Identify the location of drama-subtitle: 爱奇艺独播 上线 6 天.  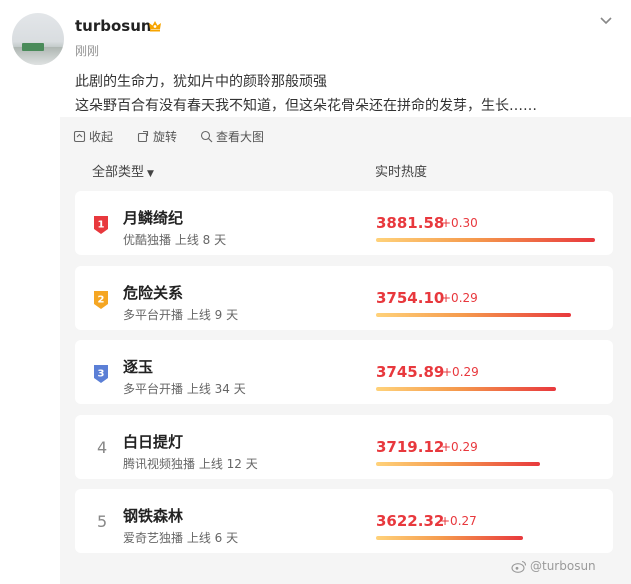
(181, 538).